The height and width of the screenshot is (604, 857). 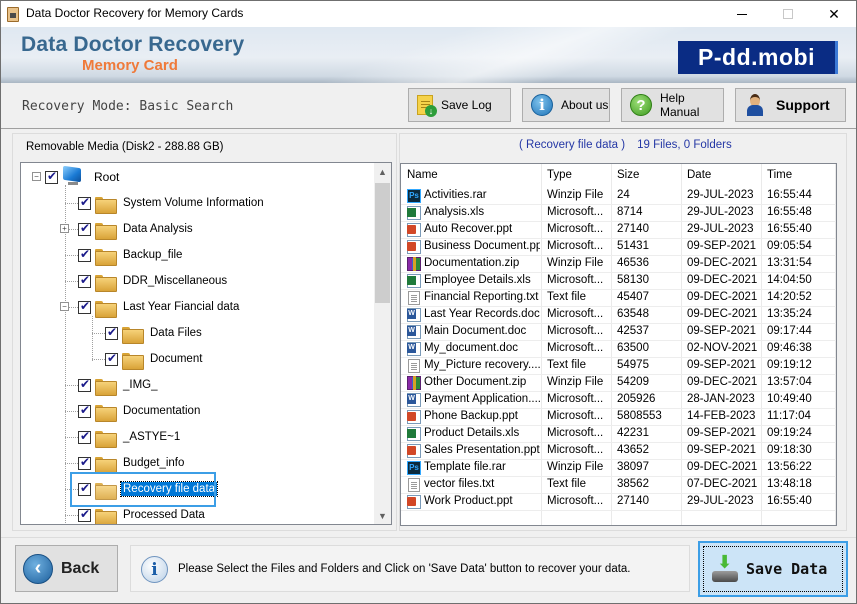 I want to click on close-button: ✕, so click(x=834, y=14).